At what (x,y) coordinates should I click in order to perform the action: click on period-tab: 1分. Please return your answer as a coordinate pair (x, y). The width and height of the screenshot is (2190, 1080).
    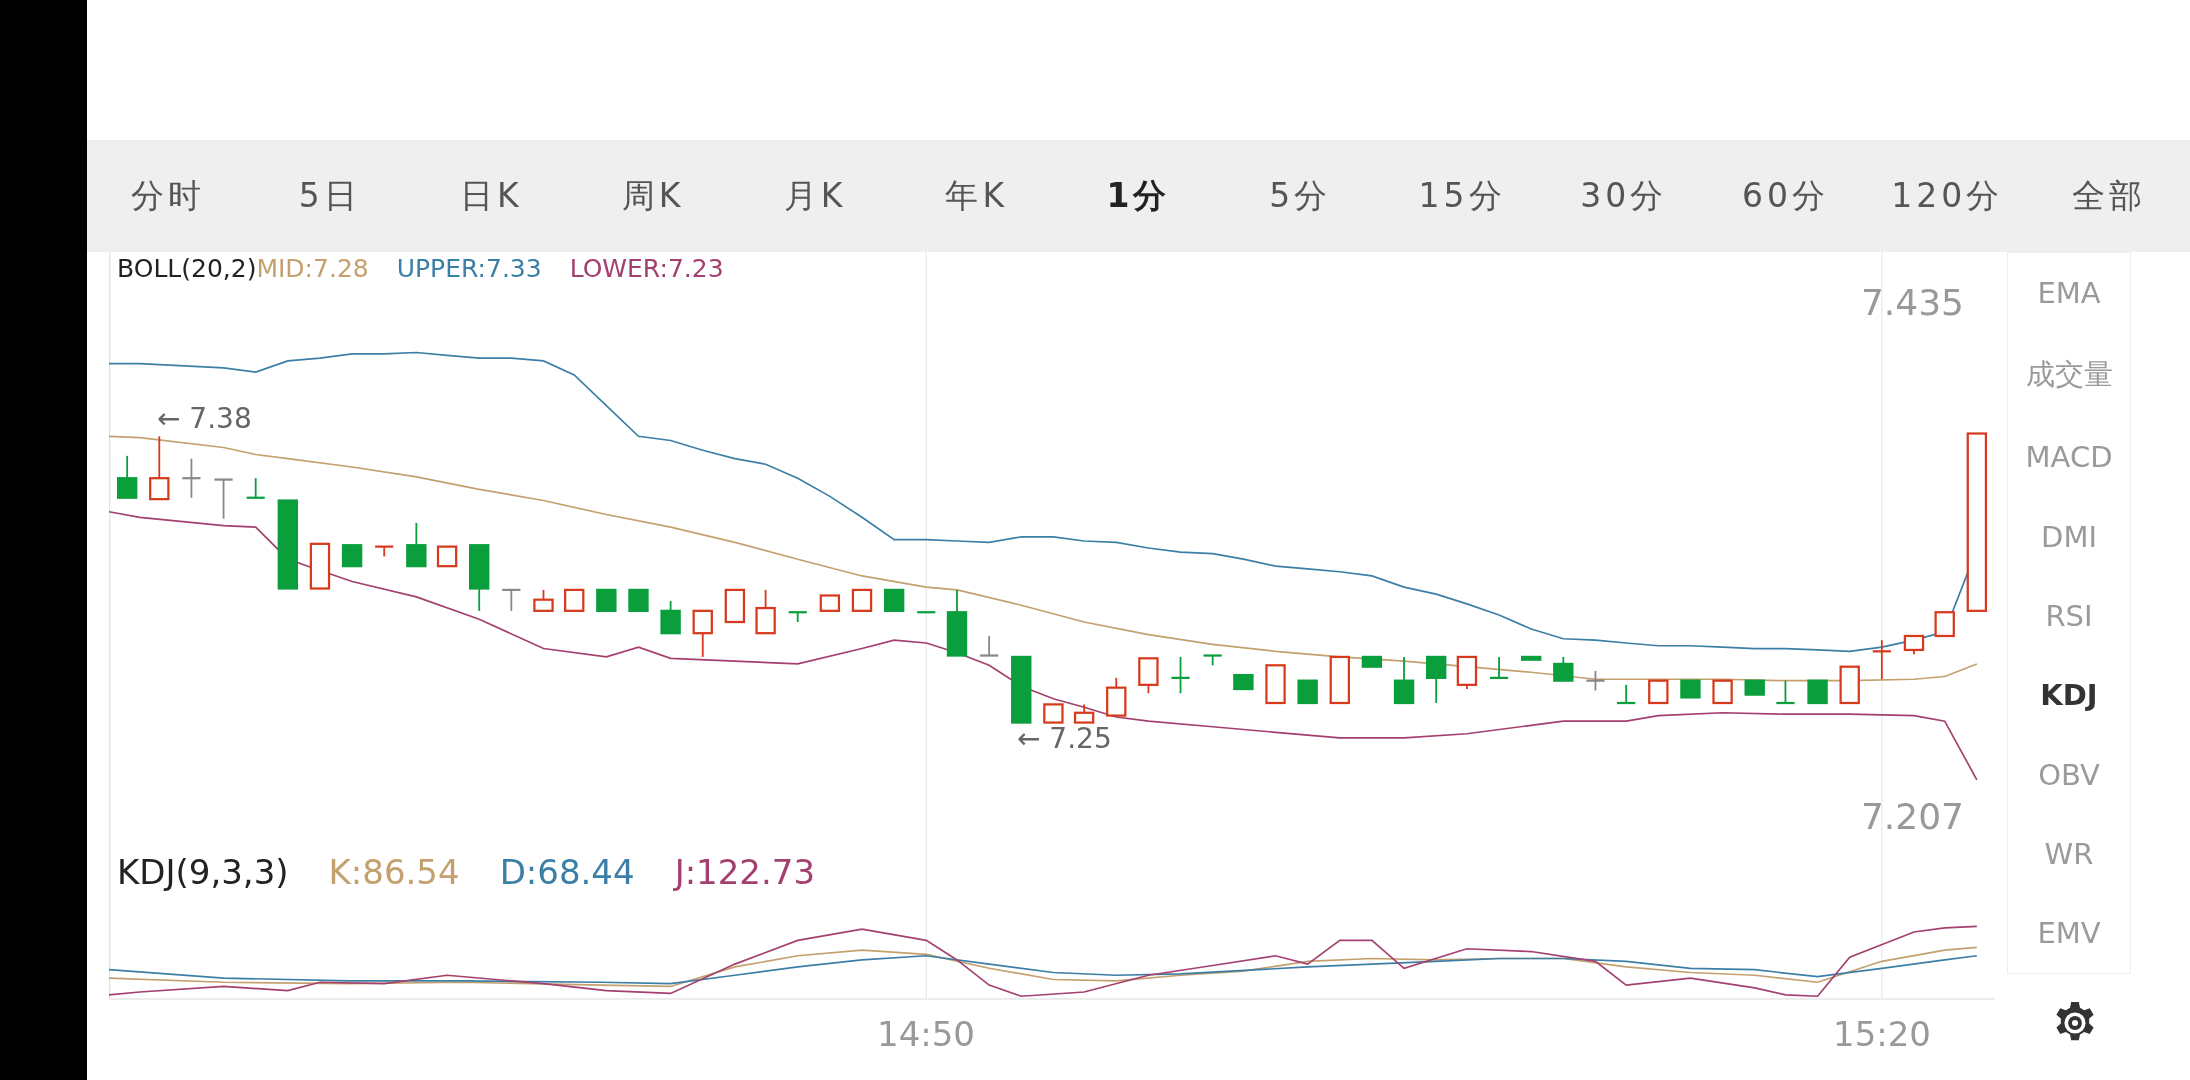
    Looking at the image, I should click on (1138, 196).